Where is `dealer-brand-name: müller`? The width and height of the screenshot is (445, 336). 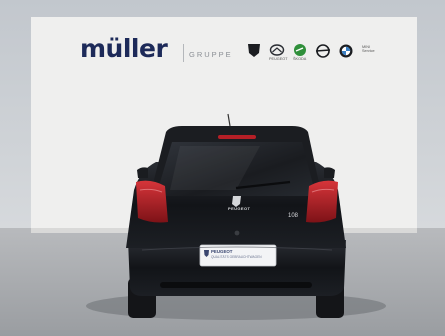 dealer-brand-name: müller is located at coordinates (124, 48).